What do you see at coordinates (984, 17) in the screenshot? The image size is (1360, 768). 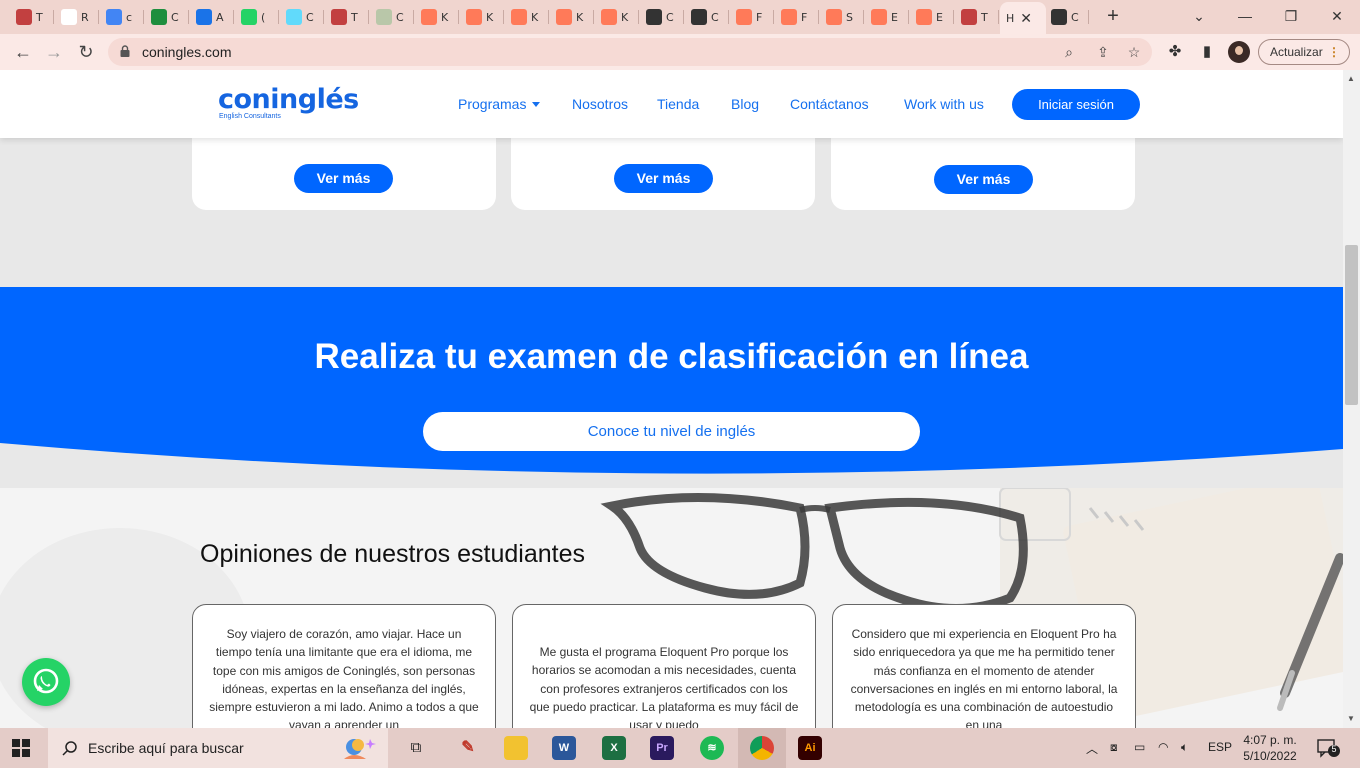 I see `tab-title: T` at bounding box center [984, 17].